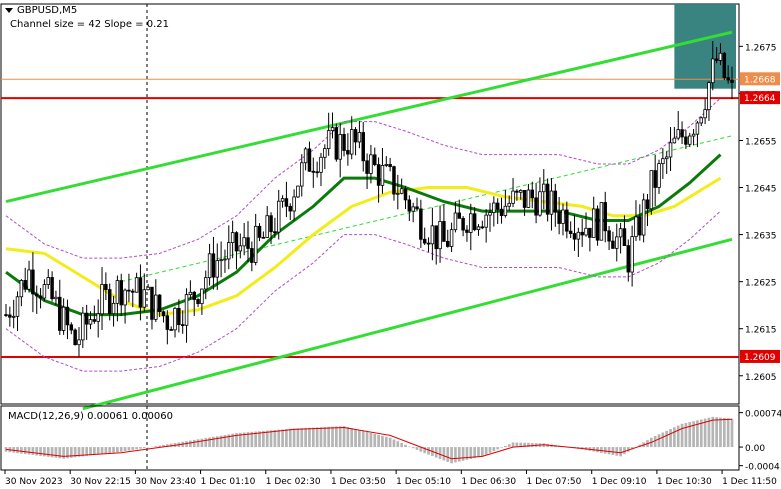  I want to click on x-tick-label: 1 Dec 02:30, so click(293, 482).